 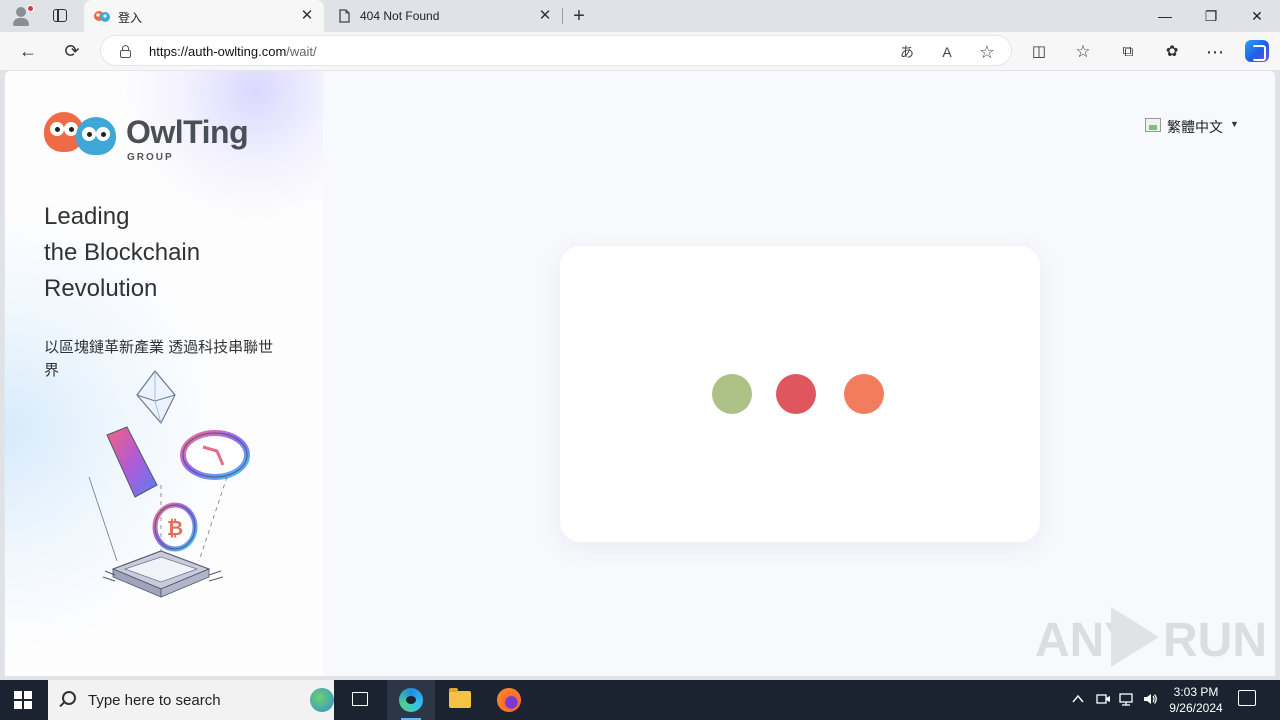 I want to click on taskbar-firefox, so click(x=509, y=700).